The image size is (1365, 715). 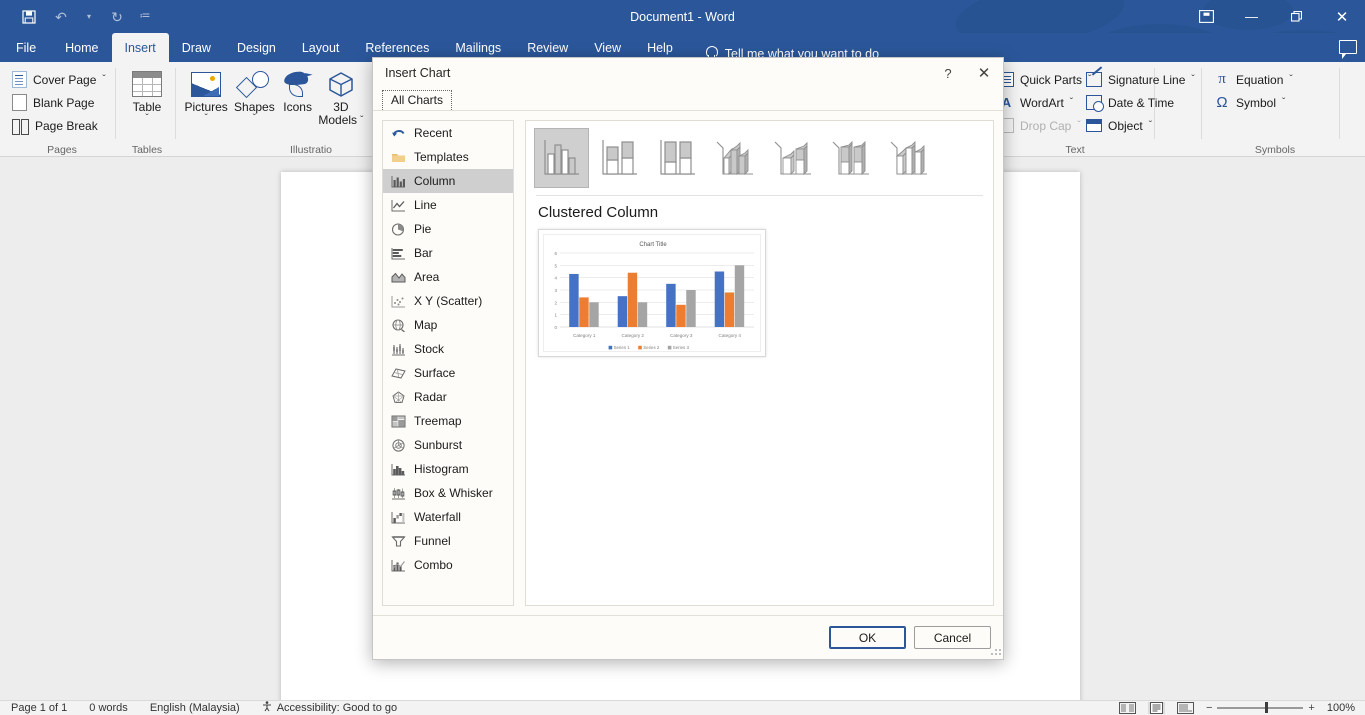 I want to click on tab-draw: Draw, so click(x=196, y=47).